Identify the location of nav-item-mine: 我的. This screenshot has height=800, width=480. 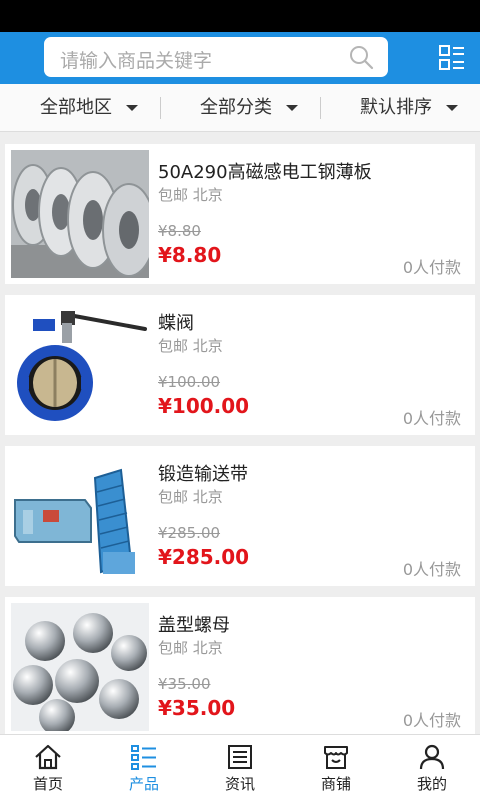
(432, 767).